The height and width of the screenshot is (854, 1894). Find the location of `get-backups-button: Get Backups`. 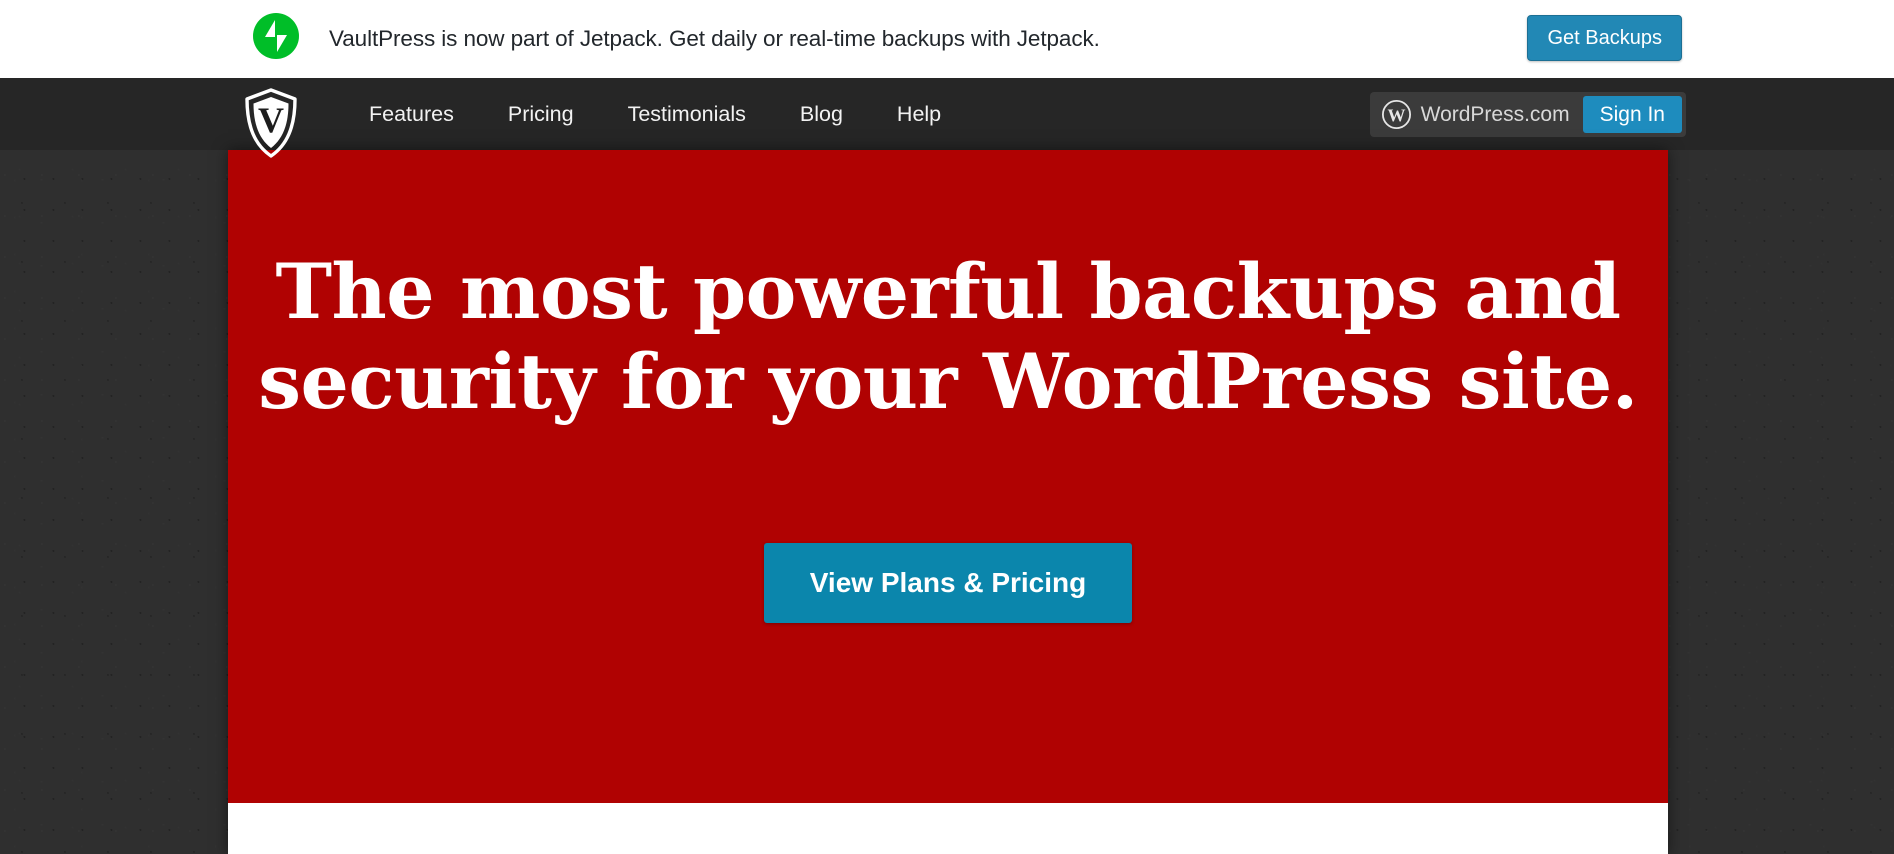

get-backups-button: Get Backups is located at coordinates (1604, 38).